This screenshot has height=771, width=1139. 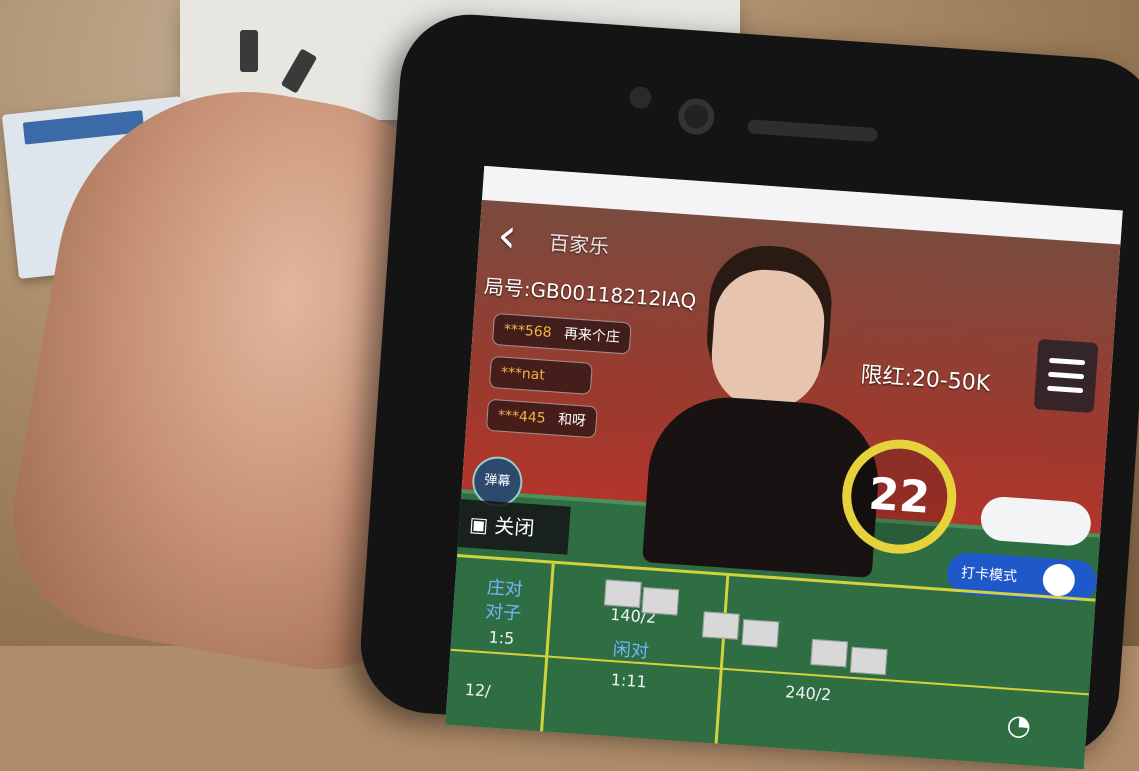 What do you see at coordinates (514, 527) in the screenshot?
I see `close-label: 关闭` at bounding box center [514, 527].